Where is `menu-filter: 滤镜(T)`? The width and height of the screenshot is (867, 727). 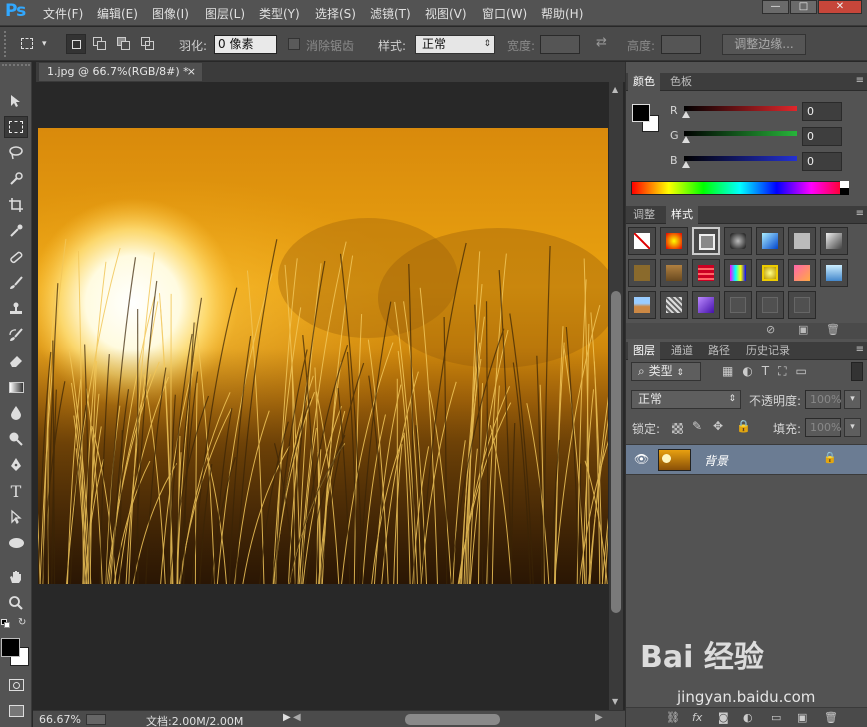
menu-filter: 滤镜(T) is located at coordinates (390, 13).